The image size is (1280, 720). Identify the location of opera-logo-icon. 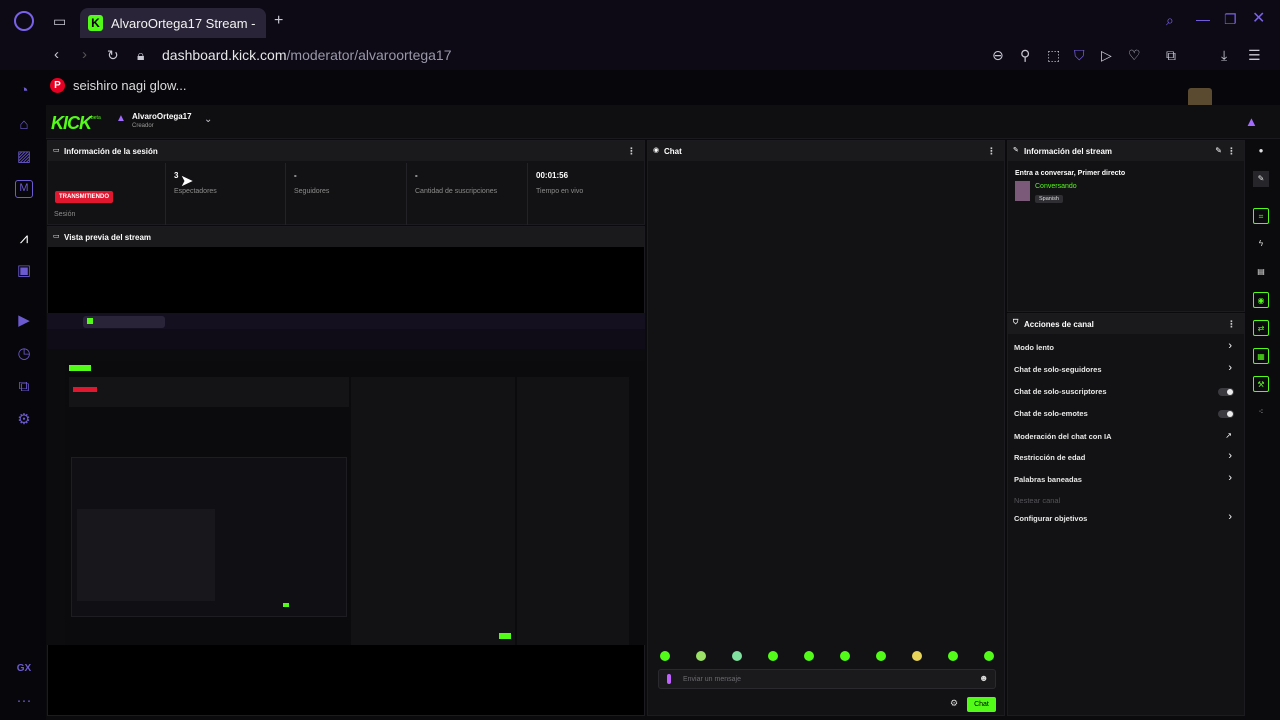
(24, 21).